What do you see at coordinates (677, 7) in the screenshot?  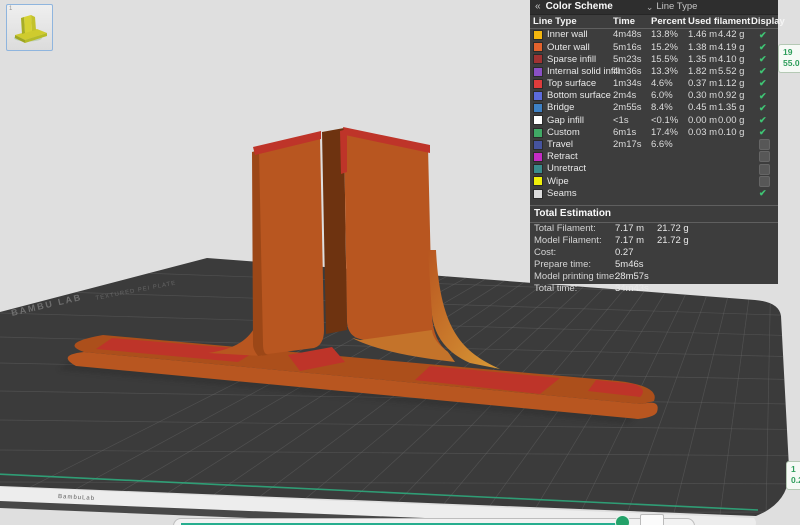 I see `view-mode-label: Line Type` at bounding box center [677, 7].